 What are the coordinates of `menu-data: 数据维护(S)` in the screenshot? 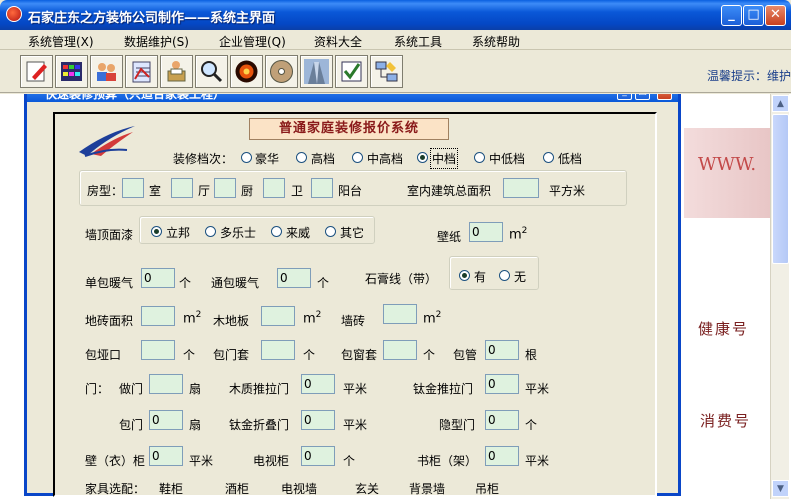 It's located at (156, 41).